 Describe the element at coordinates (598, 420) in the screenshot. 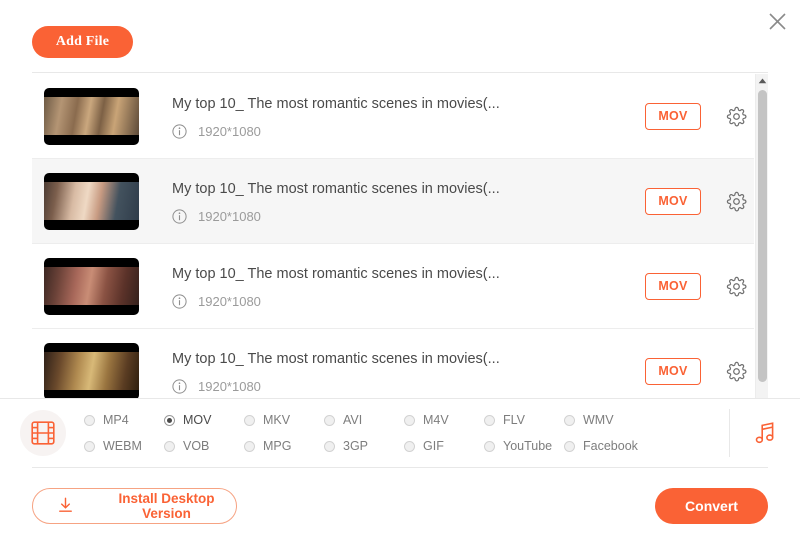

I see `format-option-label: WMV` at that location.